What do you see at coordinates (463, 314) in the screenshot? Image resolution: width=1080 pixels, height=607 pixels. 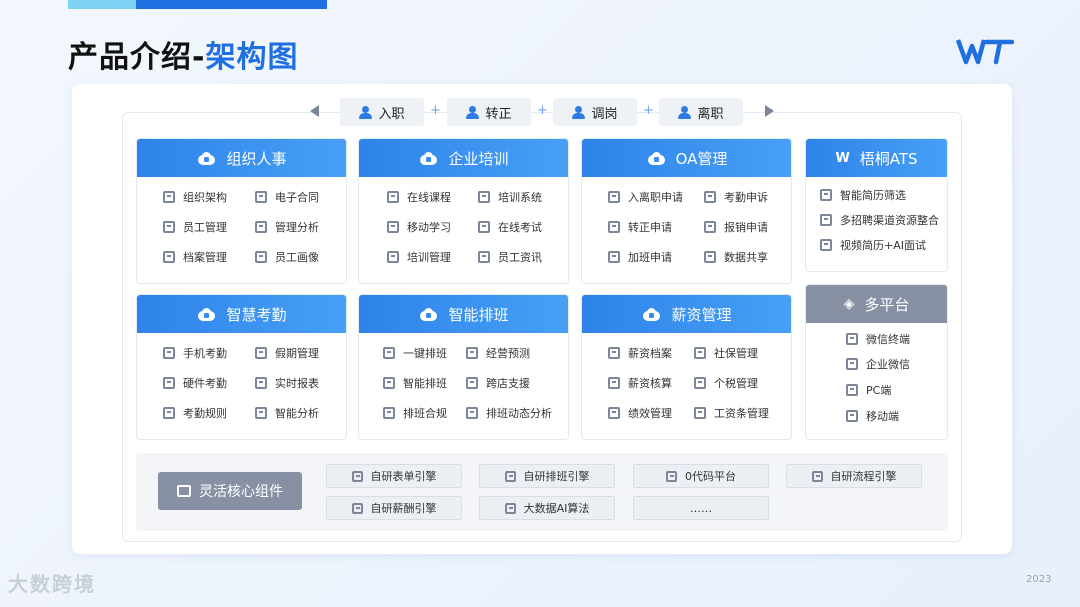 I see `module-header: 智能排班` at bounding box center [463, 314].